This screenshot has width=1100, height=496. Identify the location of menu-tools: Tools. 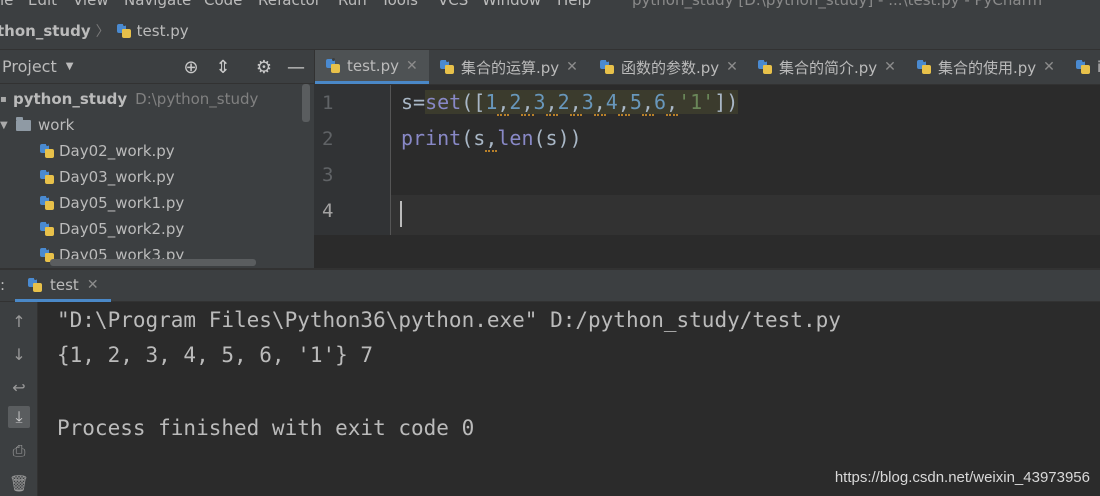
(399, 4).